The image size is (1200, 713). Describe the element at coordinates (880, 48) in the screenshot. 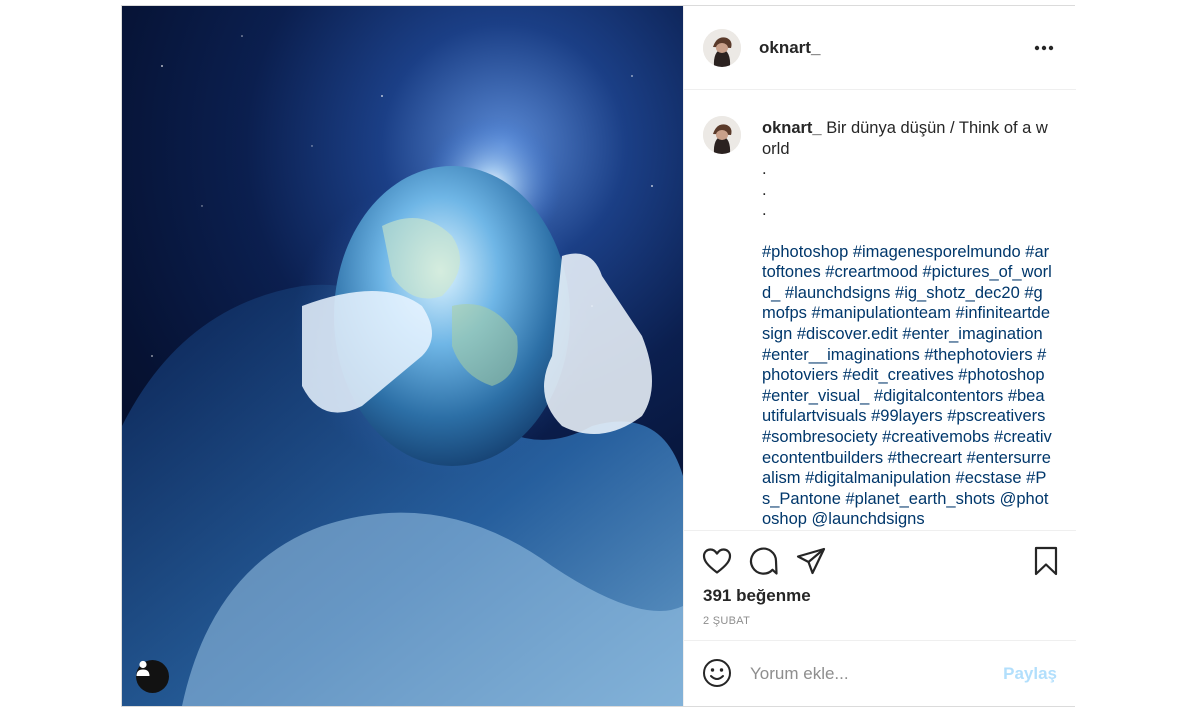

I see `post-header: oknart_` at that location.